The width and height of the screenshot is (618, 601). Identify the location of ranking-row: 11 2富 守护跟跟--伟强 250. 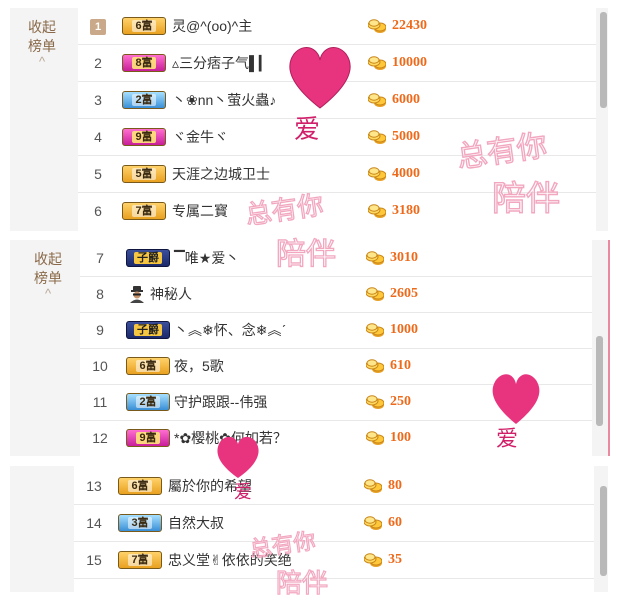
(336, 402).